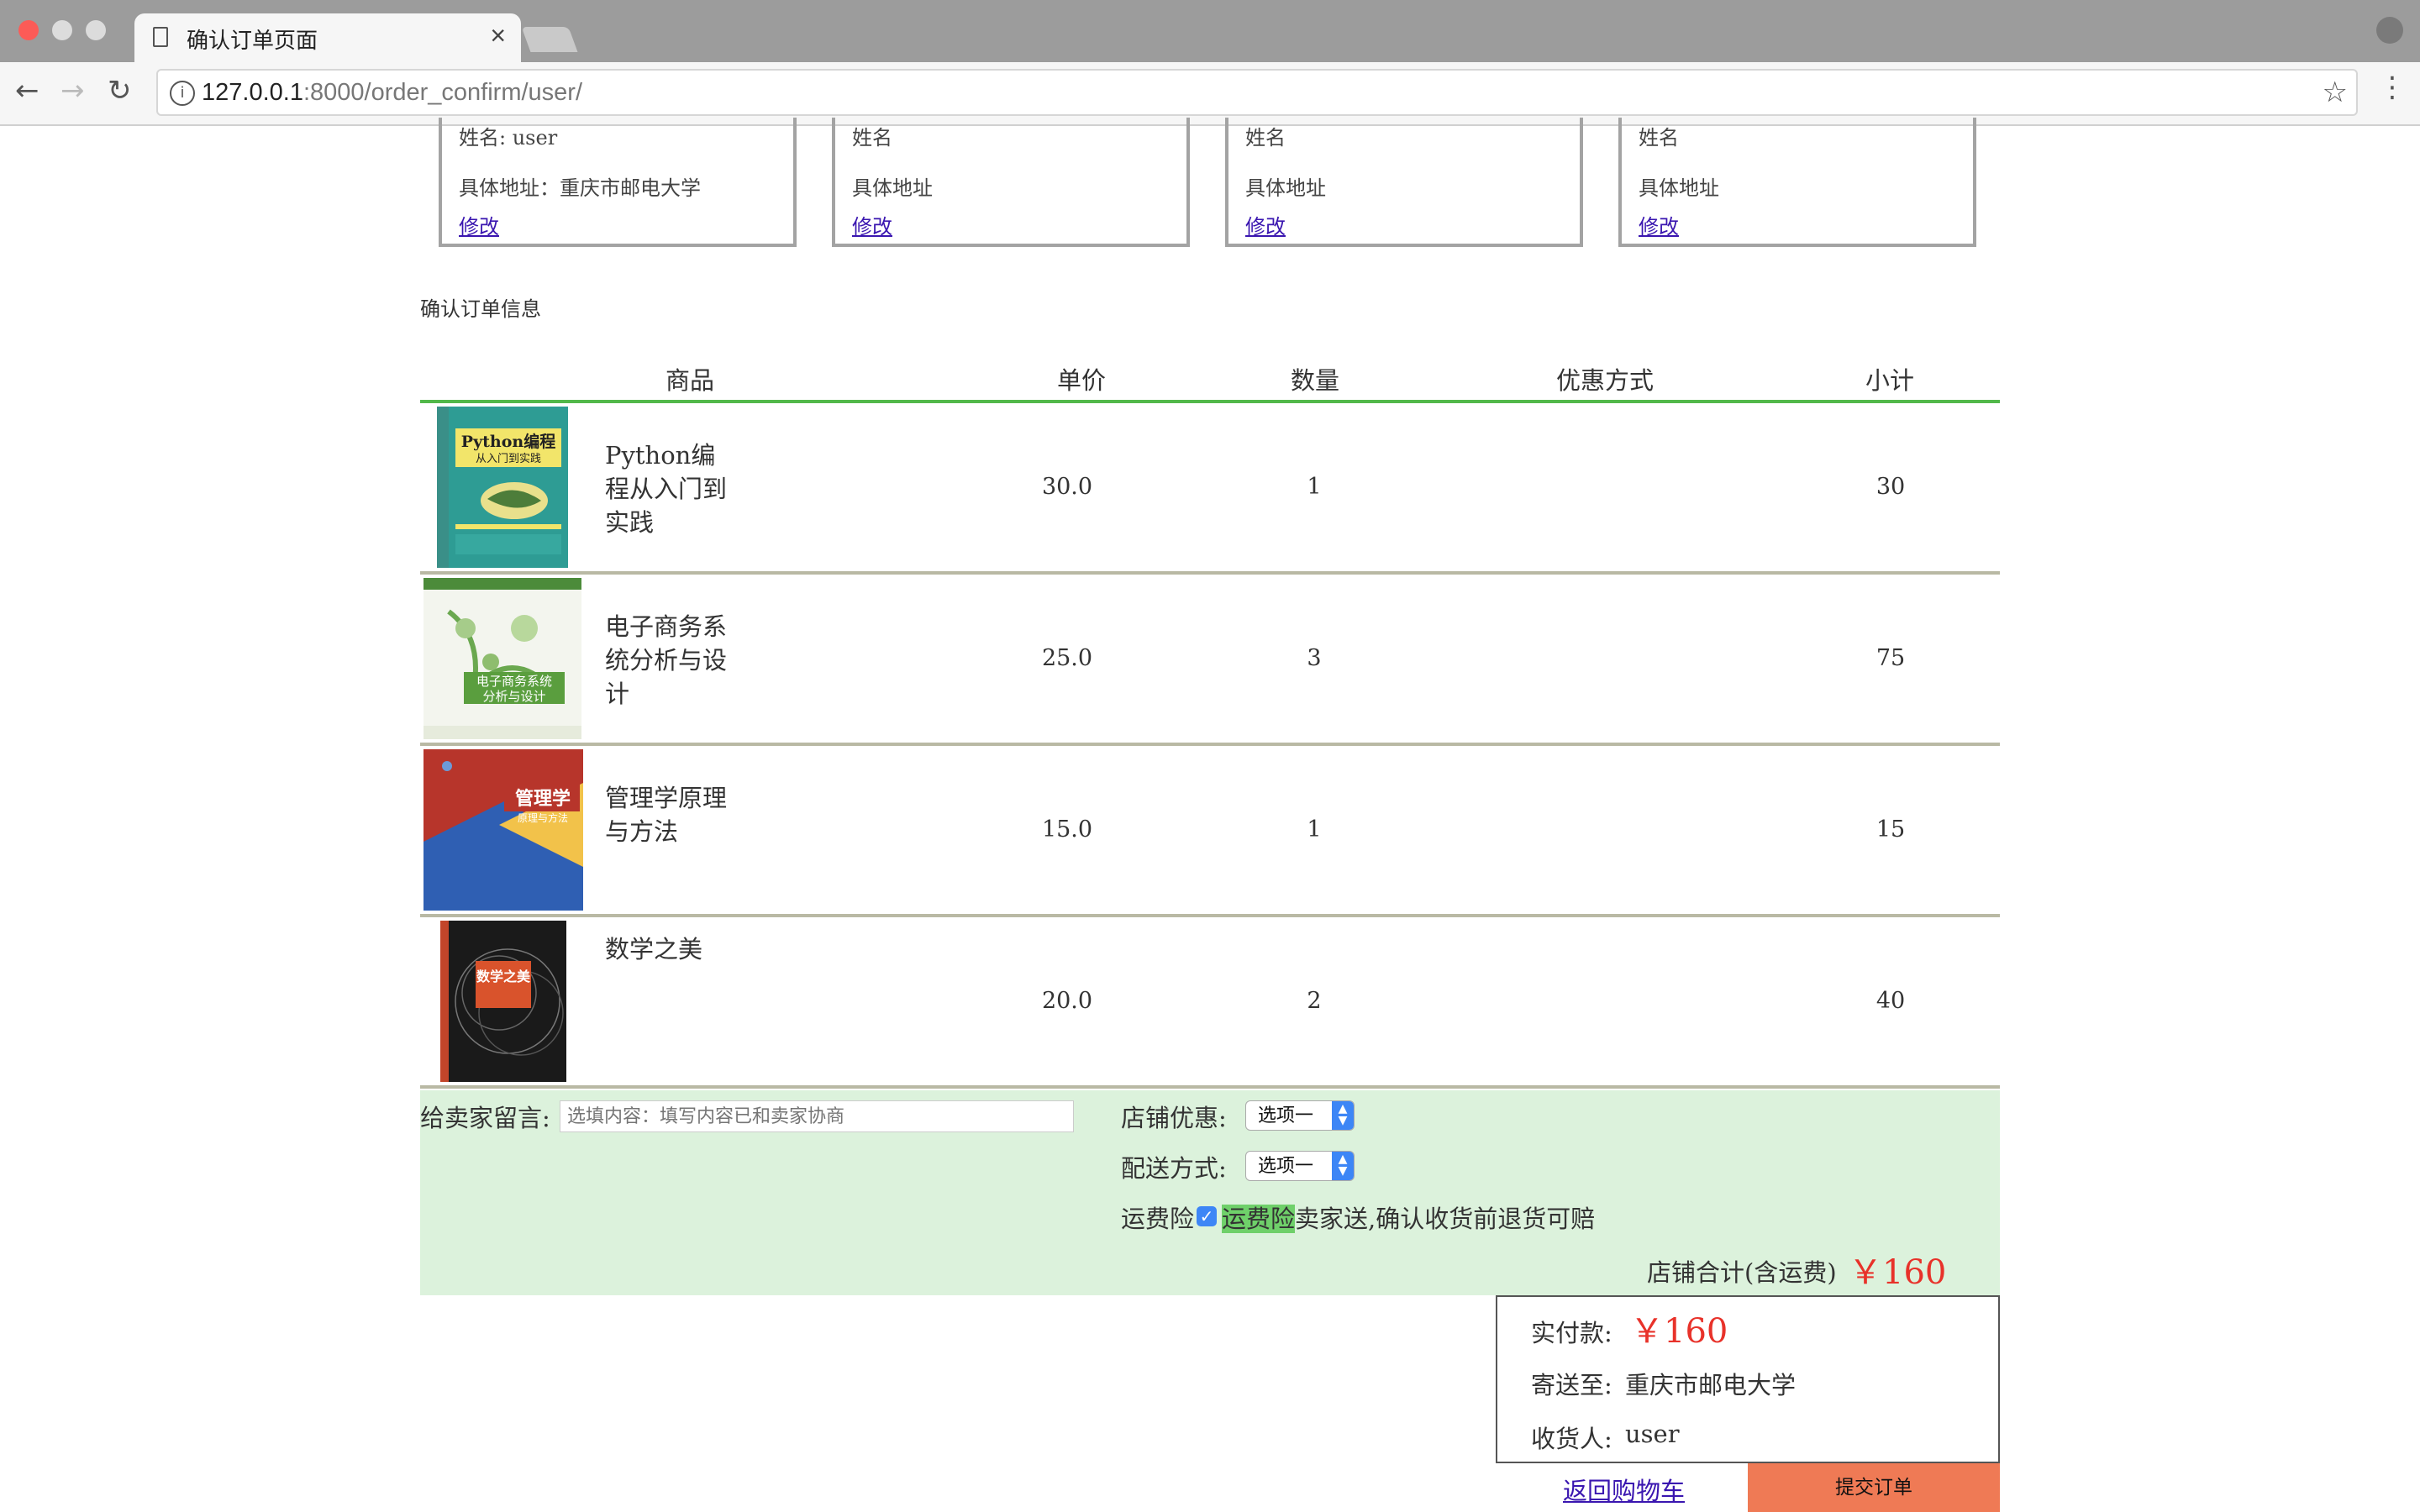  What do you see at coordinates (1315, 1001) in the screenshot?
I see `quantity: 2` at bounding box center [1315, 1001].